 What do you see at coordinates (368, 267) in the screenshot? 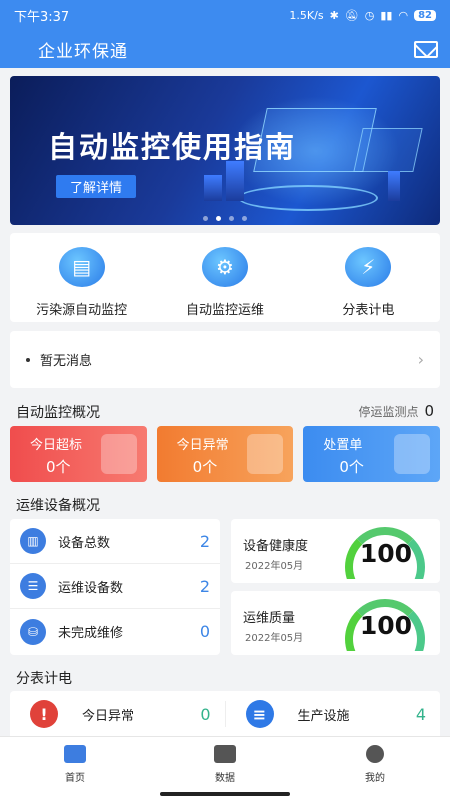
I see `lightning-icon: ⚡` at bounding box center [368, 267].